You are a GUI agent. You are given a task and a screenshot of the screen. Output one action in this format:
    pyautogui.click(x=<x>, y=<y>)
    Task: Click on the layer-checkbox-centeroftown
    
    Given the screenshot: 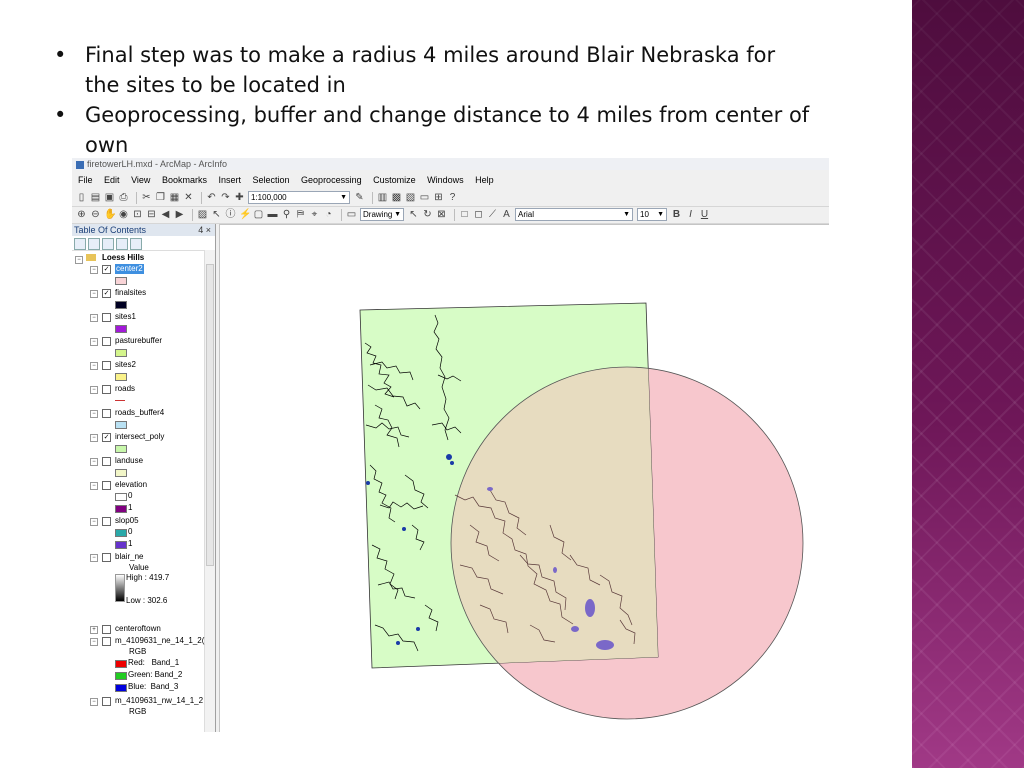 What is the action you would take?
    pyautogui.click(x=106, y=629)
    